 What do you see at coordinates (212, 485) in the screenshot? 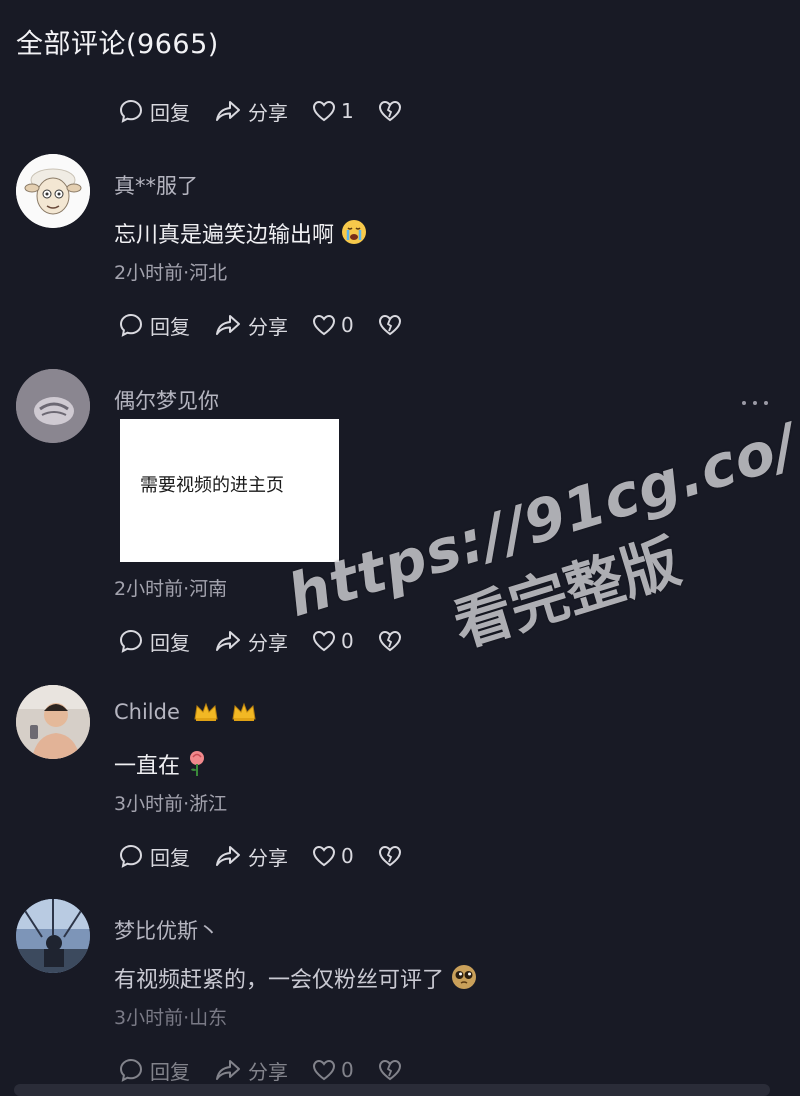
I see `comment-image-text: 需要视频的进主页` at bounding box center [212, 485].